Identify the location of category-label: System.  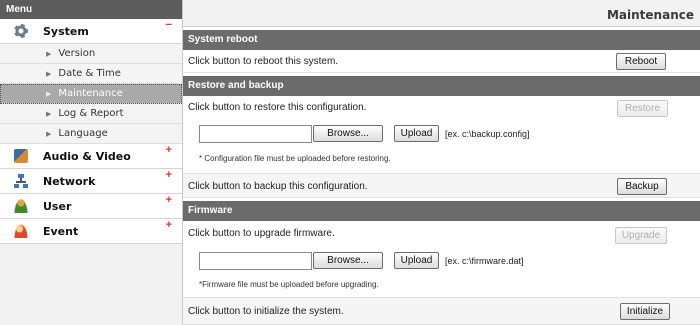
(66, 31).